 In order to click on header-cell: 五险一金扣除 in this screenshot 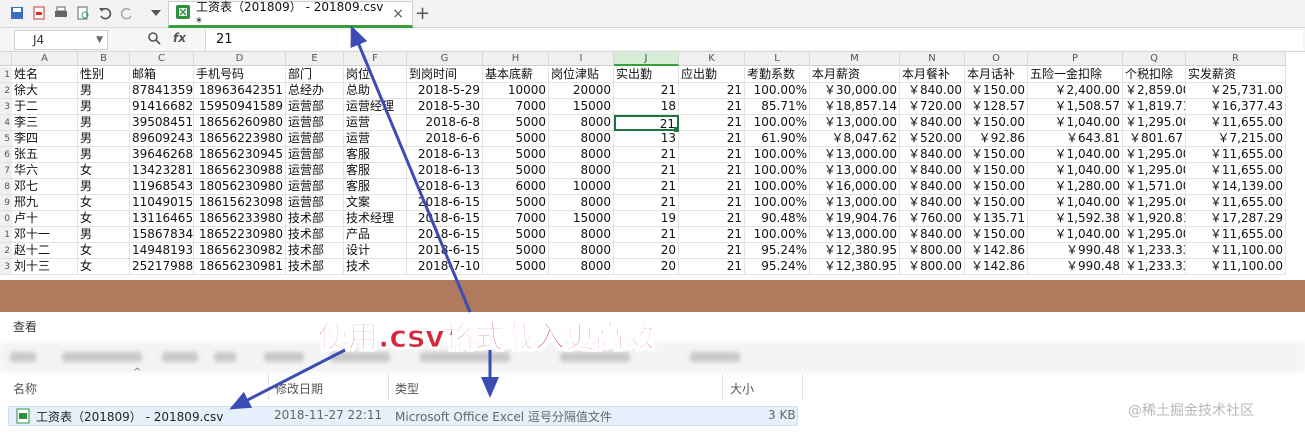, I will do `click(1075, 75)`.